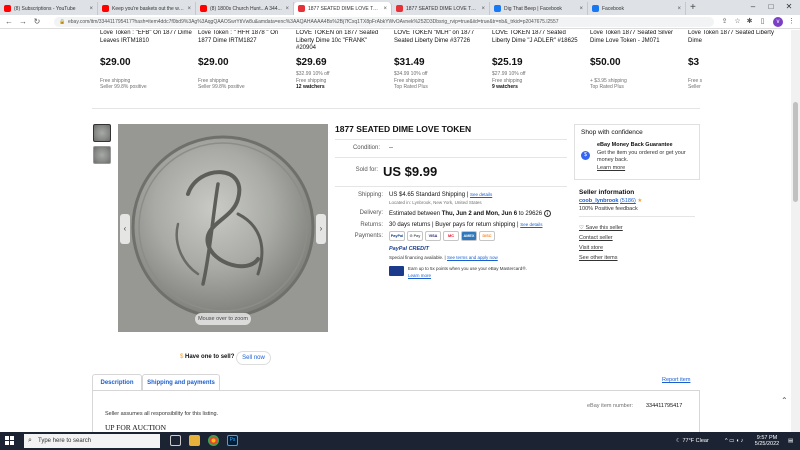 The image size is (800, 450). What do you see at coordinates (415, 214) in the screenshot?
I see `delivery-prefix: Estimated between` at bounding box center [415, 214].